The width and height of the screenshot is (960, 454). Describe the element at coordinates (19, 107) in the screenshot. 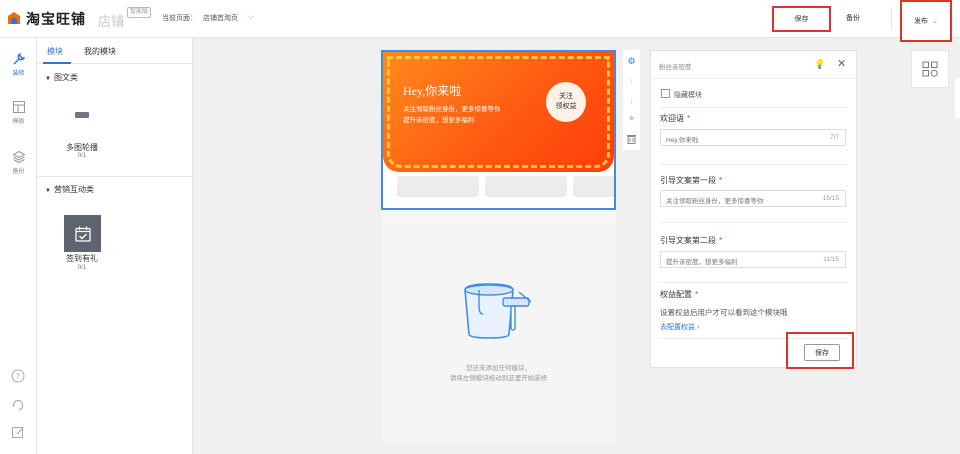

I see `template-icon` at that location.